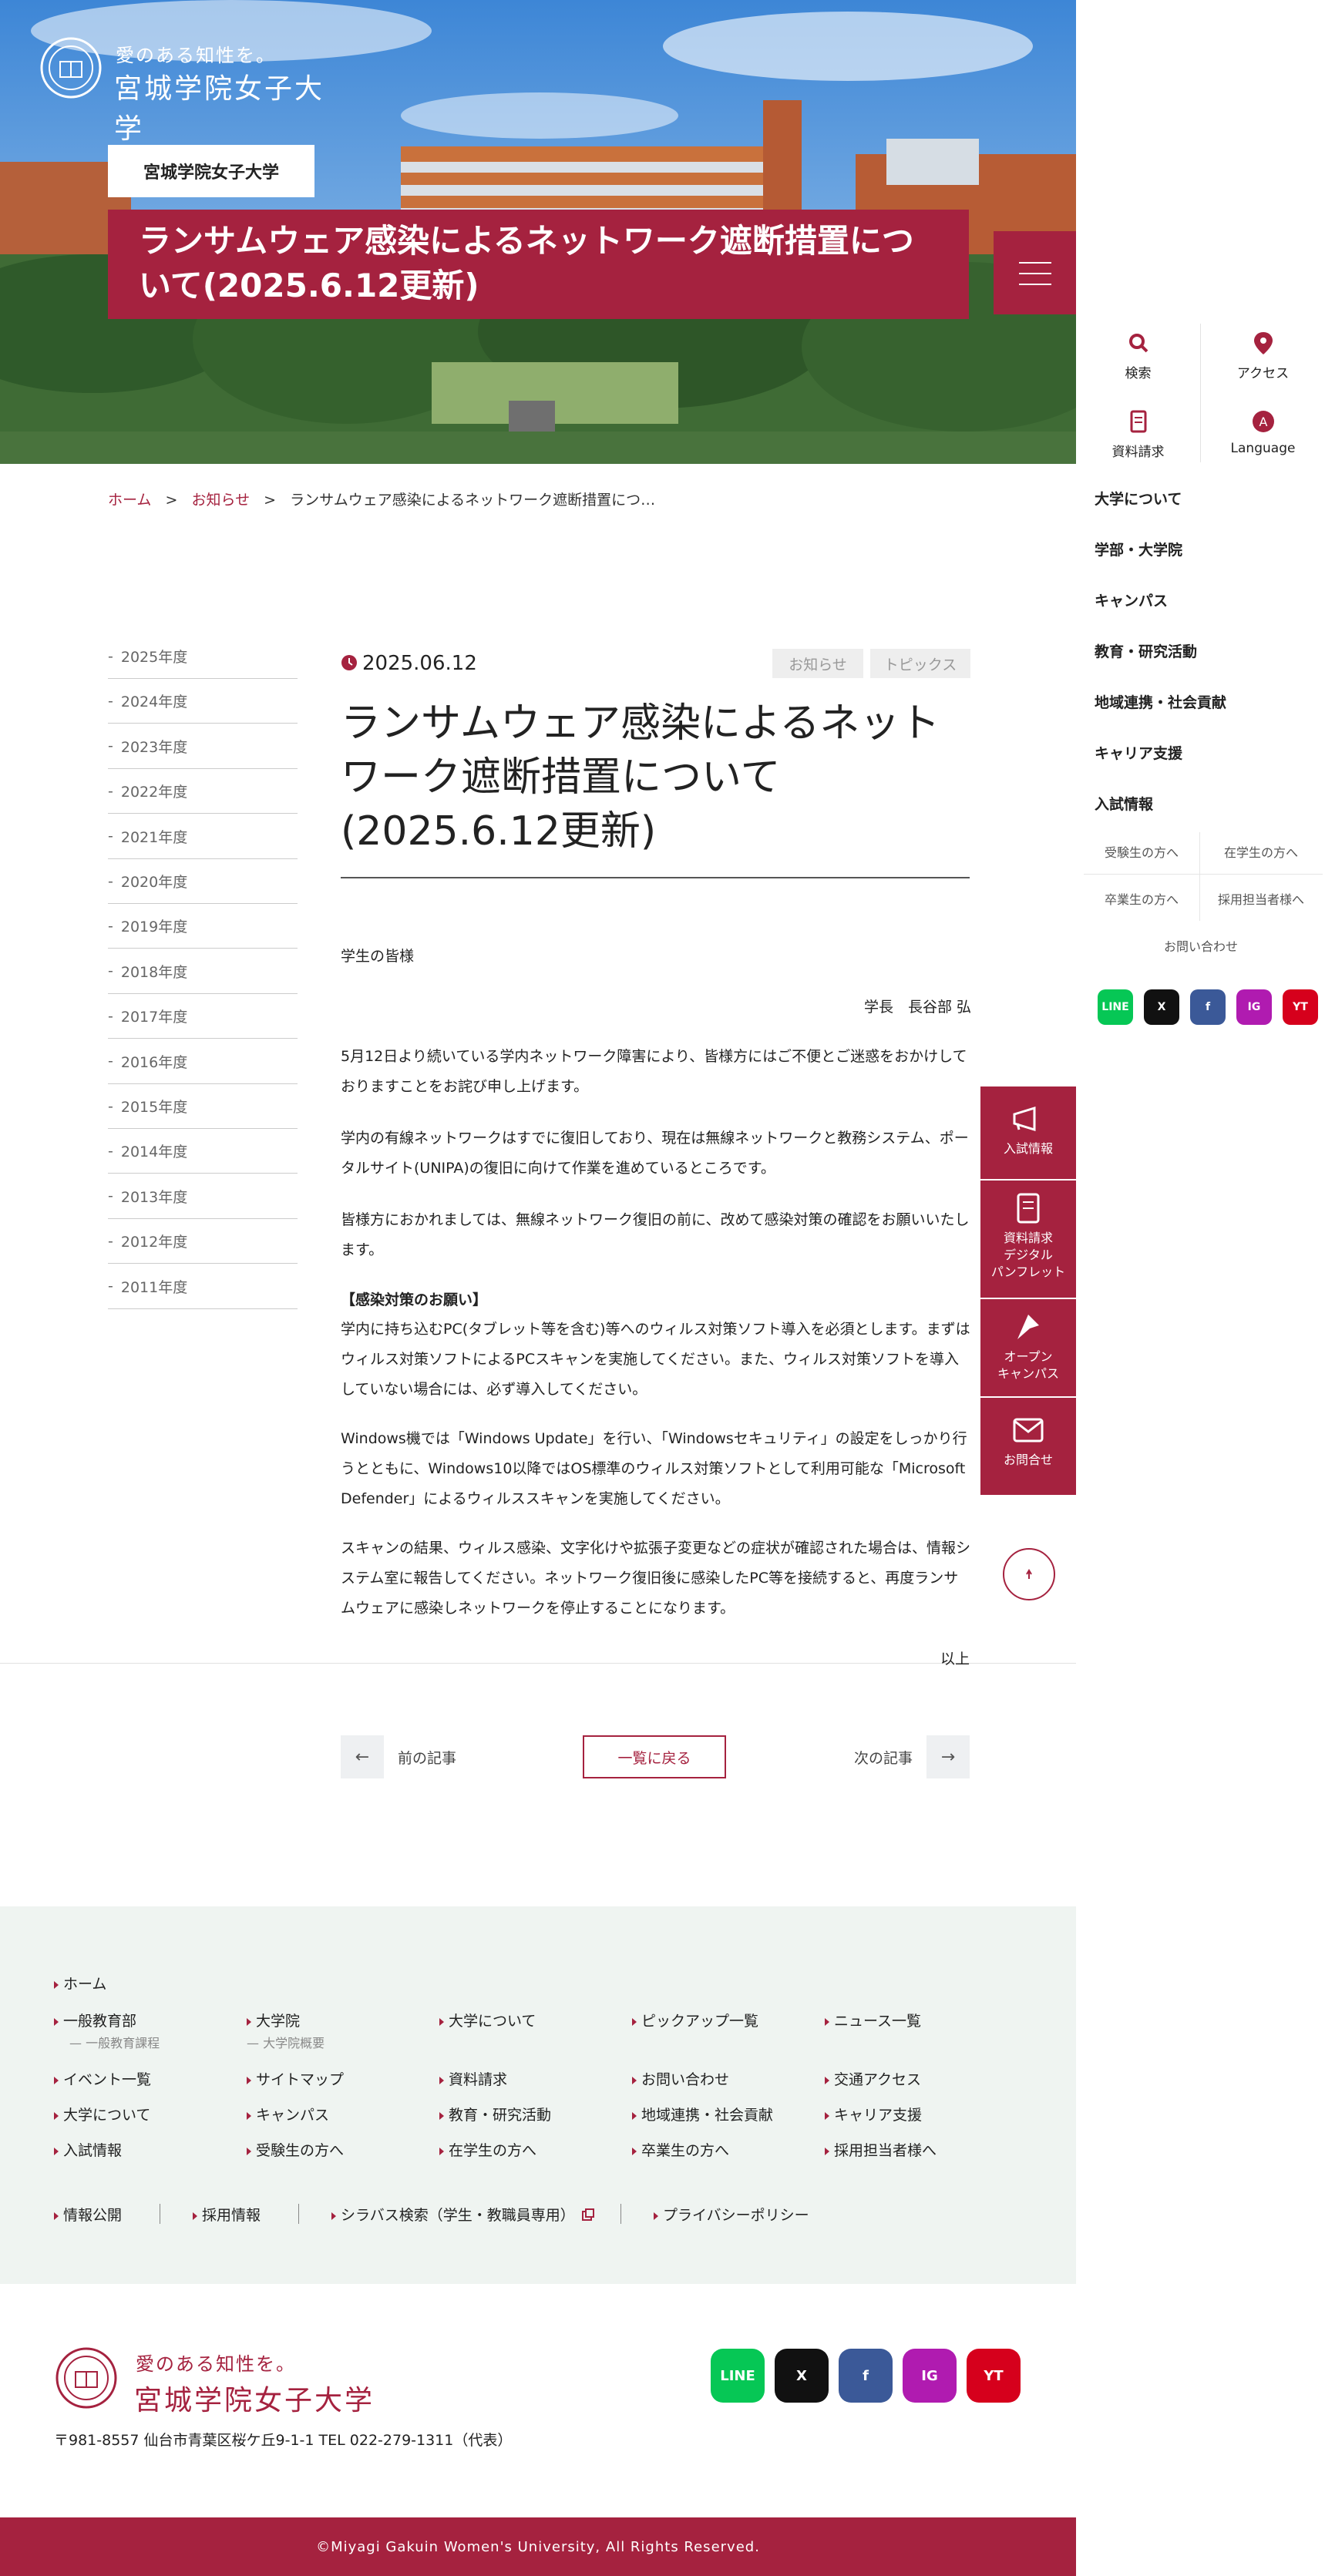 This screenshot has height=2576, width=1325. What do you see at coordinates (1263, 343) in the screenshot?
I see `map-pin-icon` at bounding box center [1263, 343].